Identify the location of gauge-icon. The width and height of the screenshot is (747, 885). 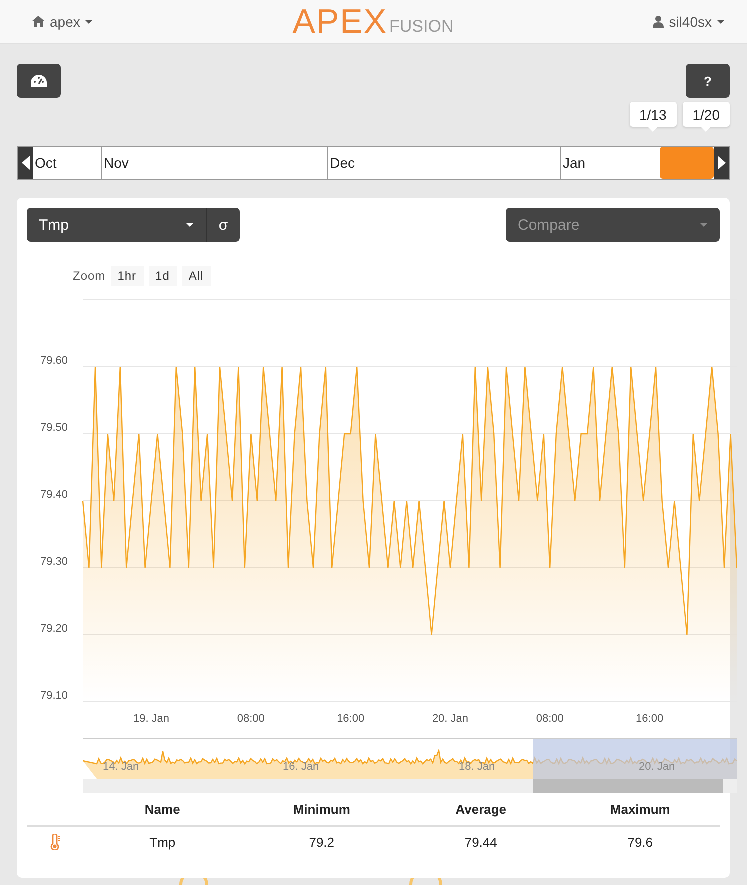
(39, 81).